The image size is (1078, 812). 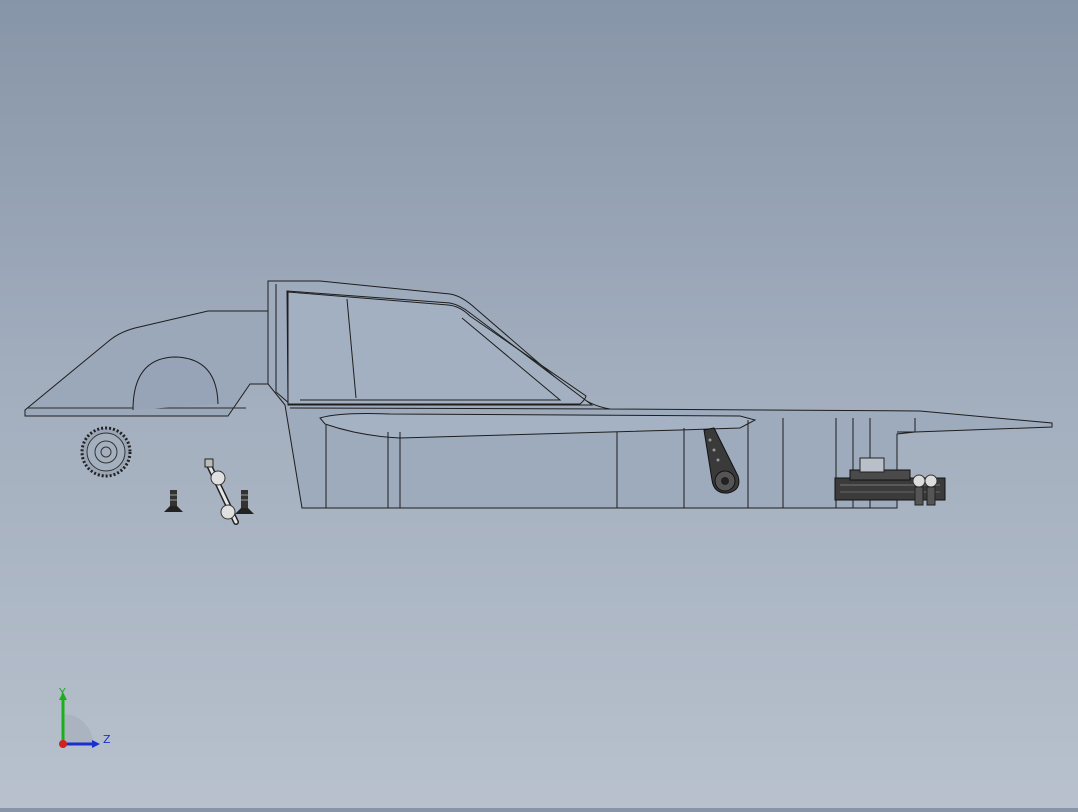 I want to click on coordinate-triad: Y Z, so click(x=83, y=719).